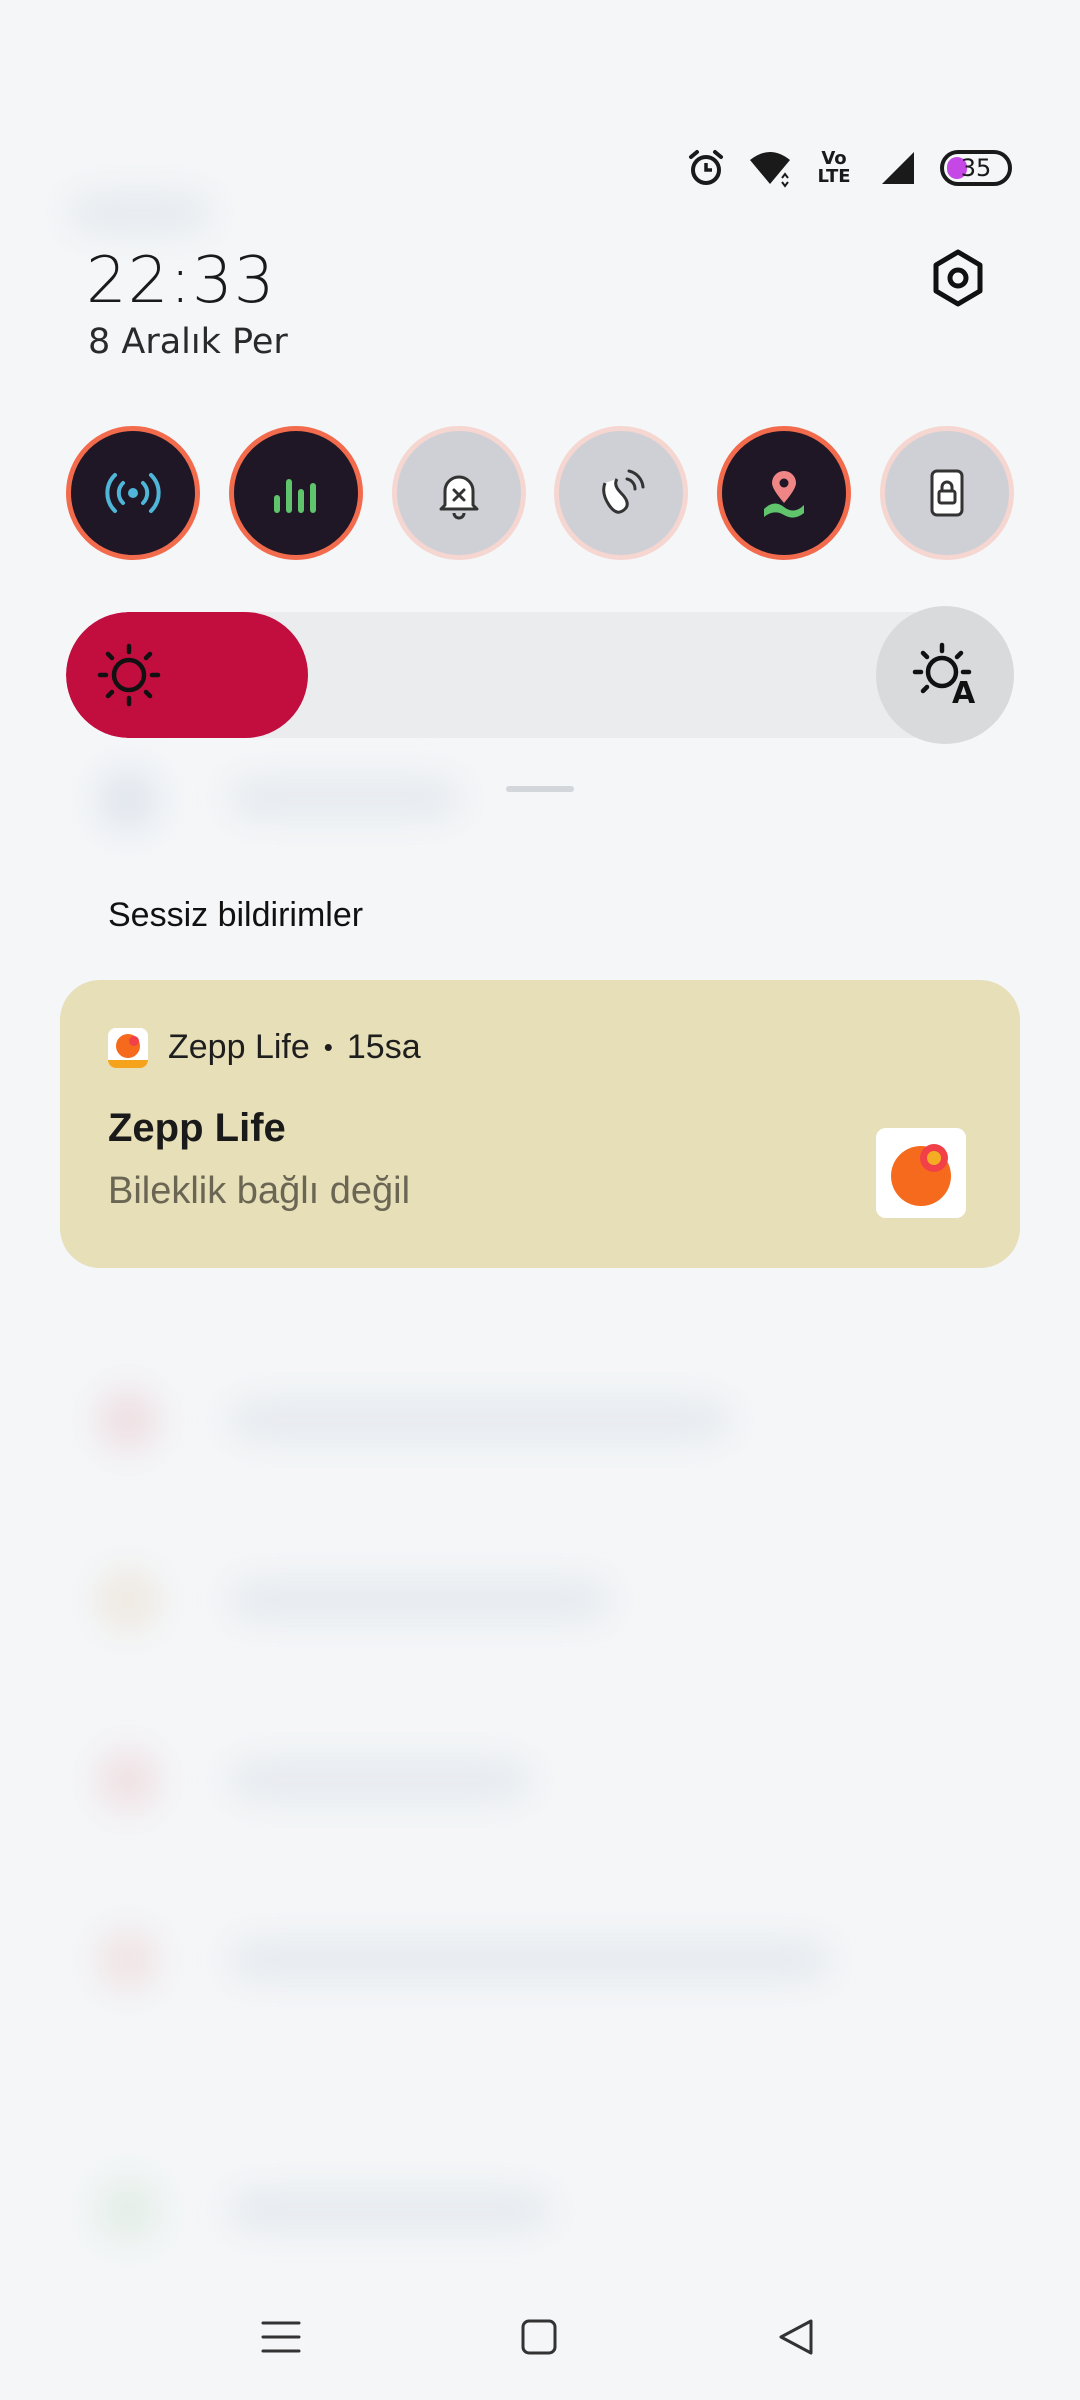  Describe the element at coordinates (197, 1128) in the screenshot. I see `notification-title: Zepp Life` at that location.